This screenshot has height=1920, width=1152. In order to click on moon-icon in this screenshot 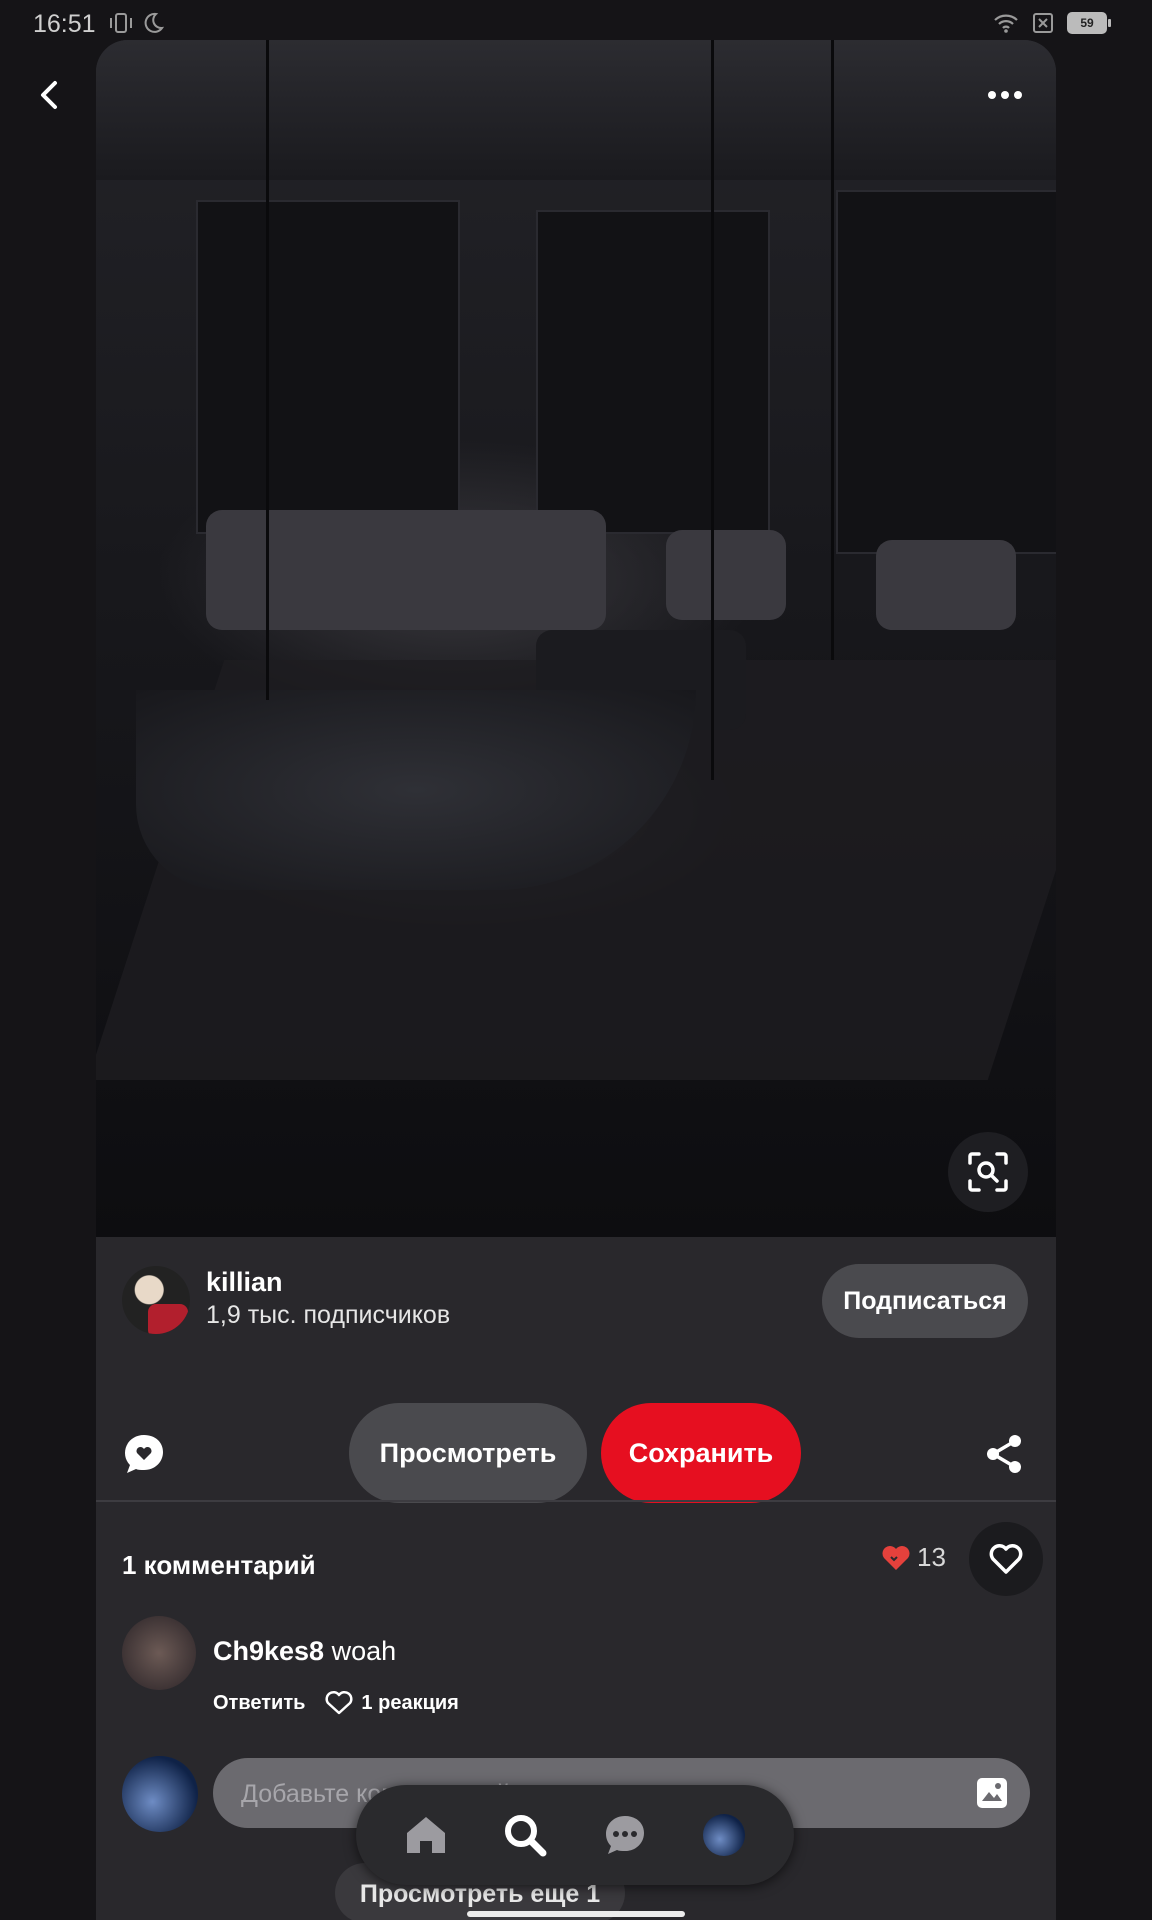, I will do `click(154, 22)`.